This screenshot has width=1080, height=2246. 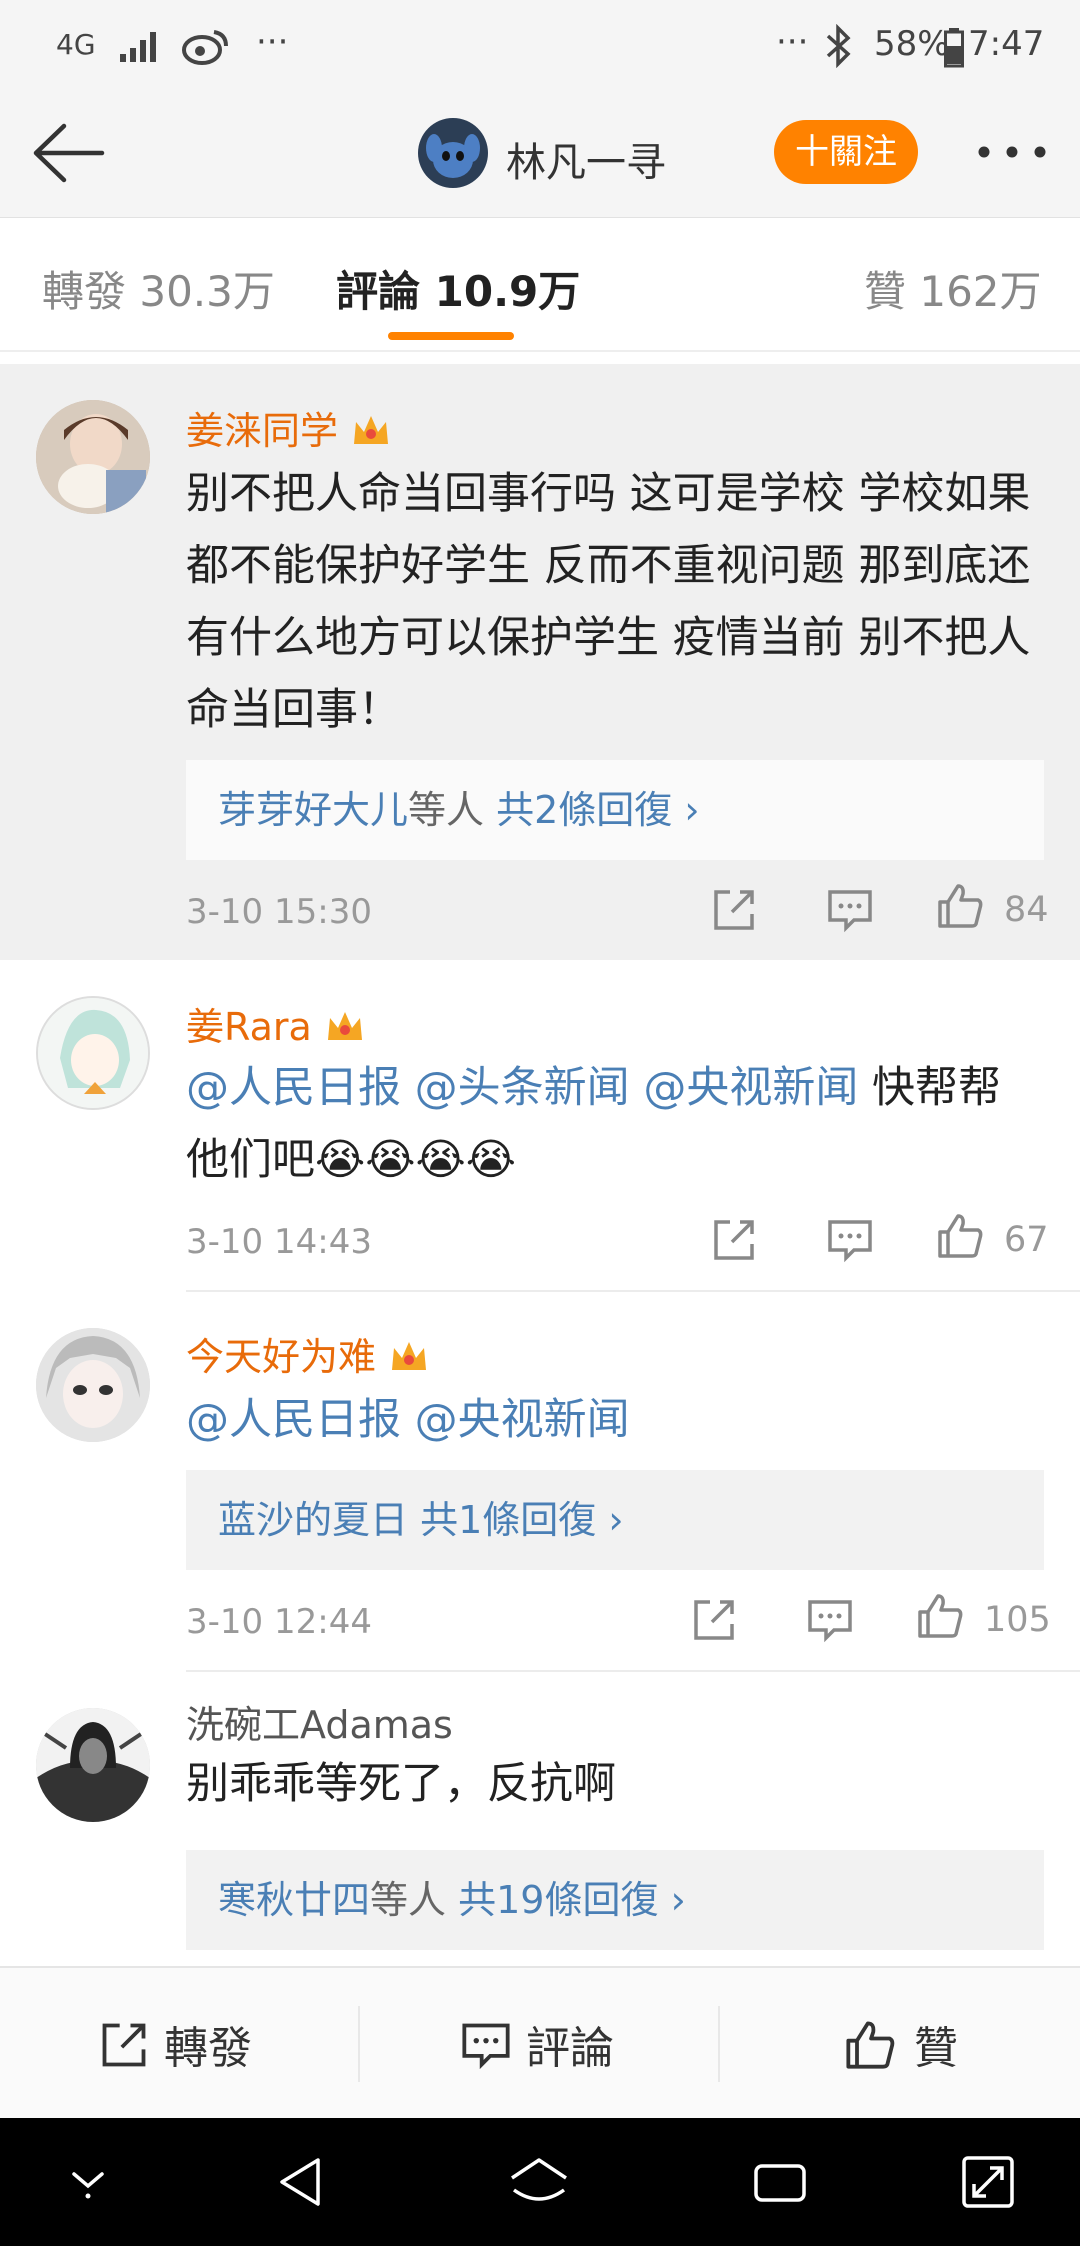 I want to click on system-nav-bar, so click(x=540, y=2182).